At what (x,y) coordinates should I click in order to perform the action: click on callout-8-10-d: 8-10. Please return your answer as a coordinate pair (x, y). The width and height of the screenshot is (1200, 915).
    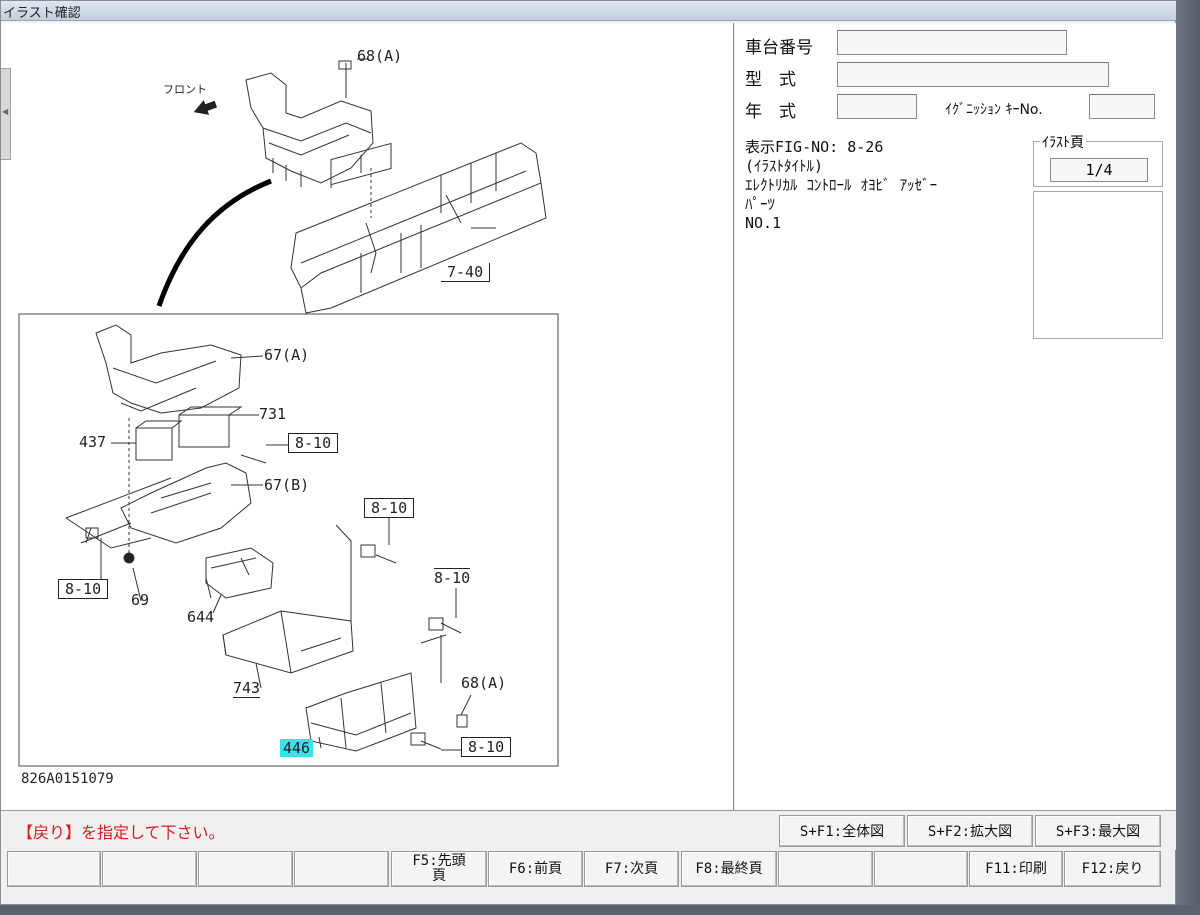
    Looking at the image, I should click on (83, 589).